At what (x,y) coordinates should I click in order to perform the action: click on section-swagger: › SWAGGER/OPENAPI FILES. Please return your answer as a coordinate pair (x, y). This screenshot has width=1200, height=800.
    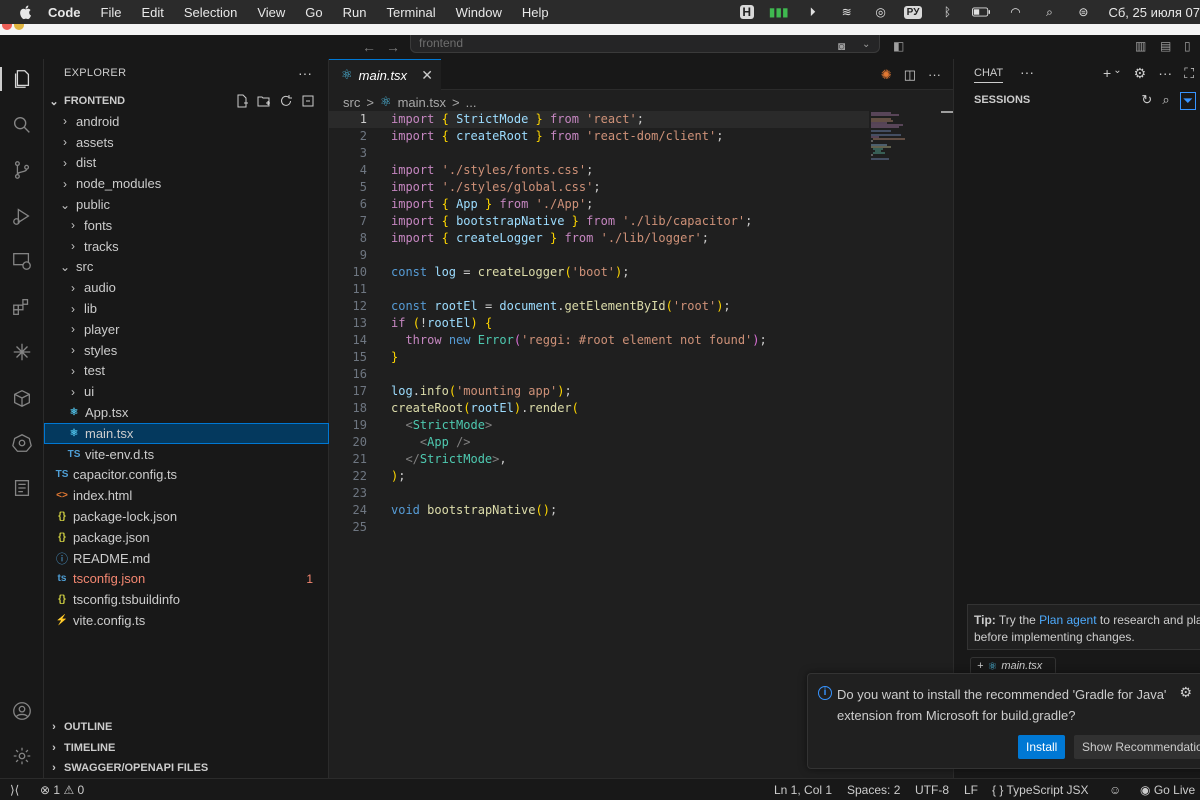
    Looking at the image, I should click on (186, 768).